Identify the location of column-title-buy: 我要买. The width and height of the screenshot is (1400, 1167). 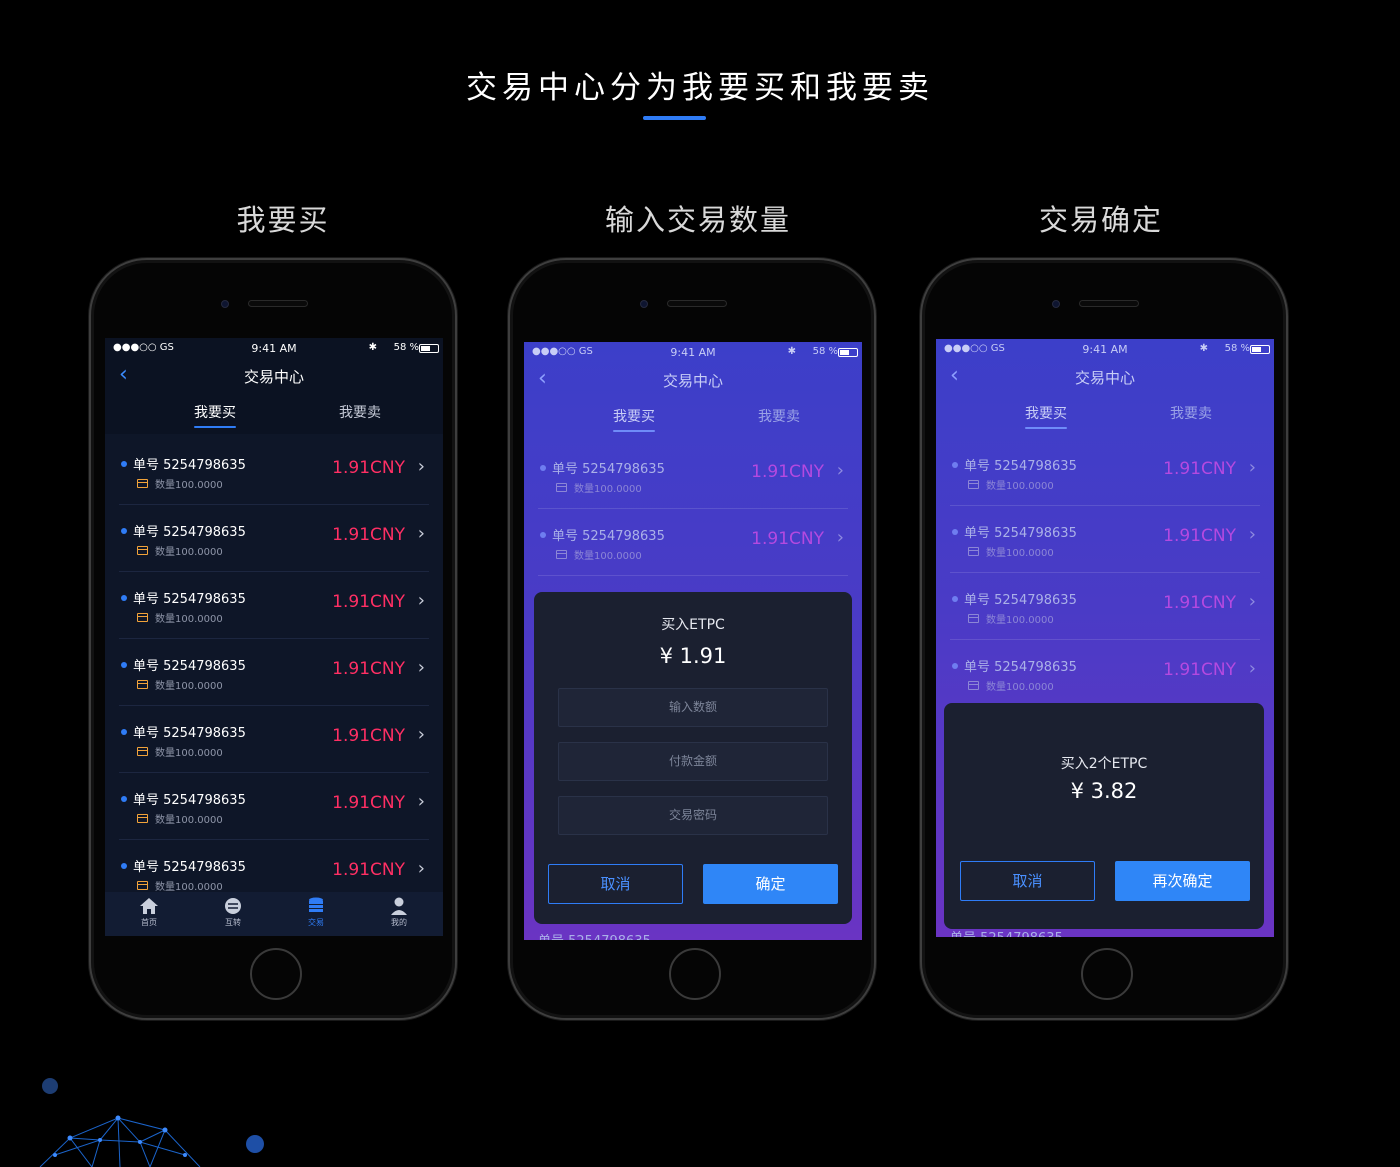
(283, 220).